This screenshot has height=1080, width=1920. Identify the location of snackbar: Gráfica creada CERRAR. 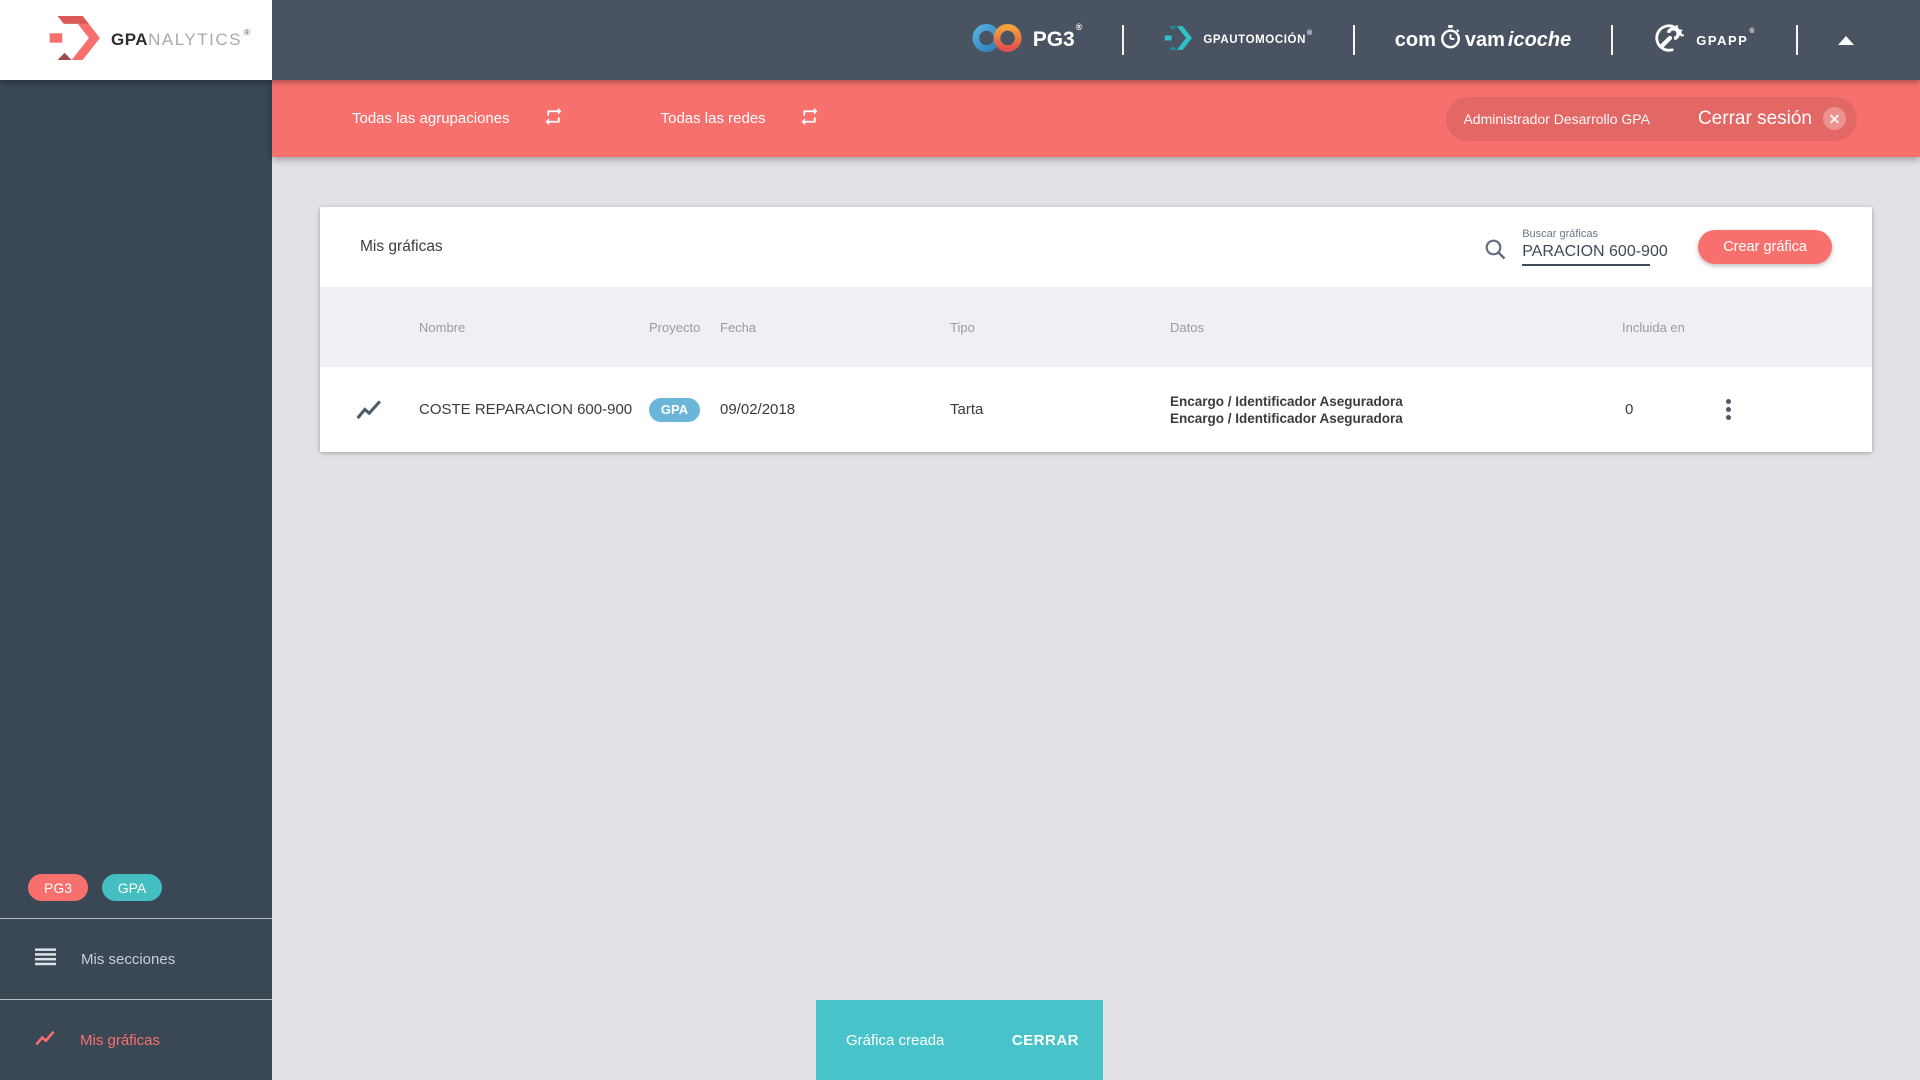
(959, 1040).